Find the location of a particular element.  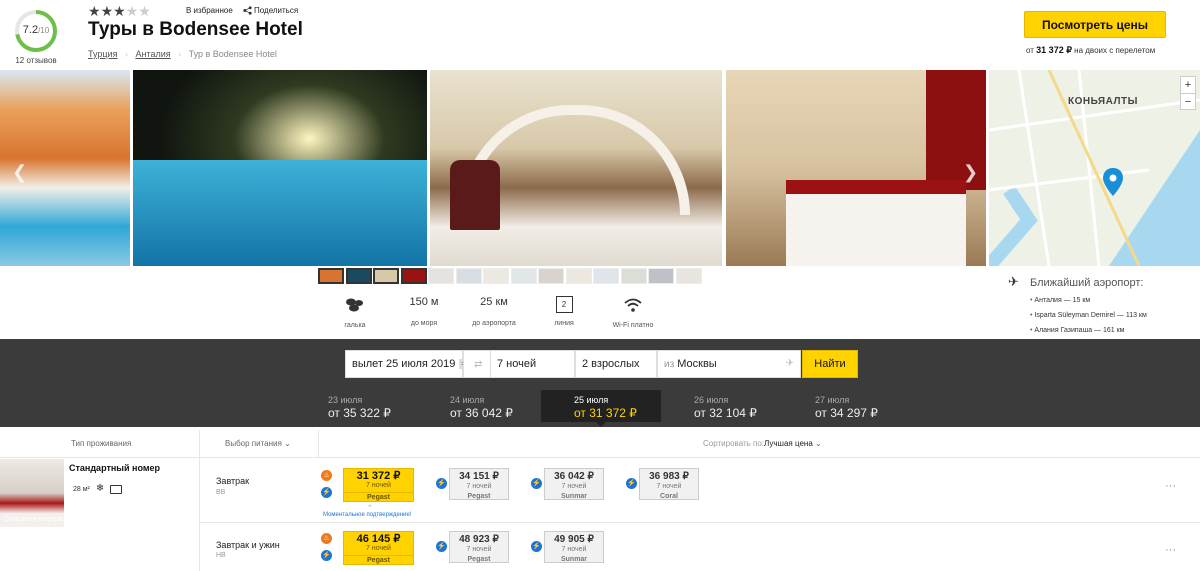

find-button: Найти is located at coordinates (830, 364).